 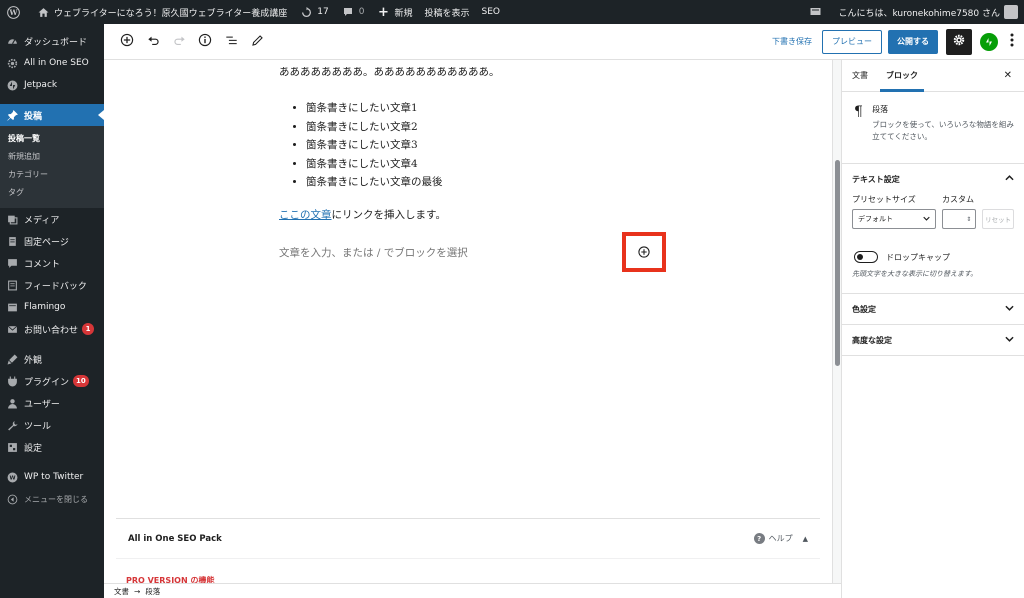 What do you see at coordinates (153, 42) in the screenshot?
I see `undo-button` at bounding box center [153, 42].